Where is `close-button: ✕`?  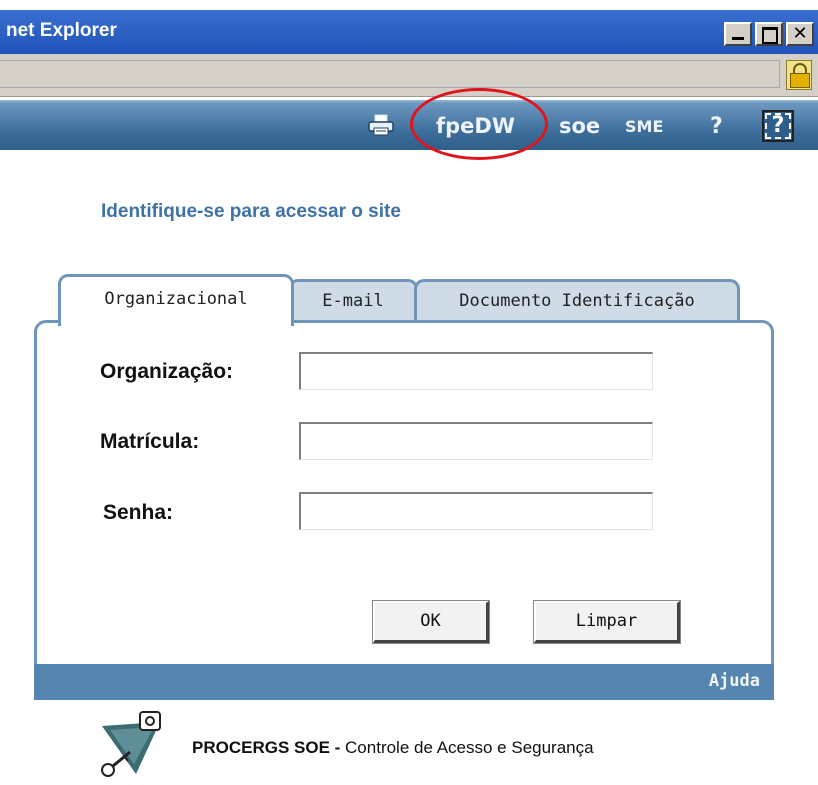 close-button: ✕ is located at coordinates (800, 34).